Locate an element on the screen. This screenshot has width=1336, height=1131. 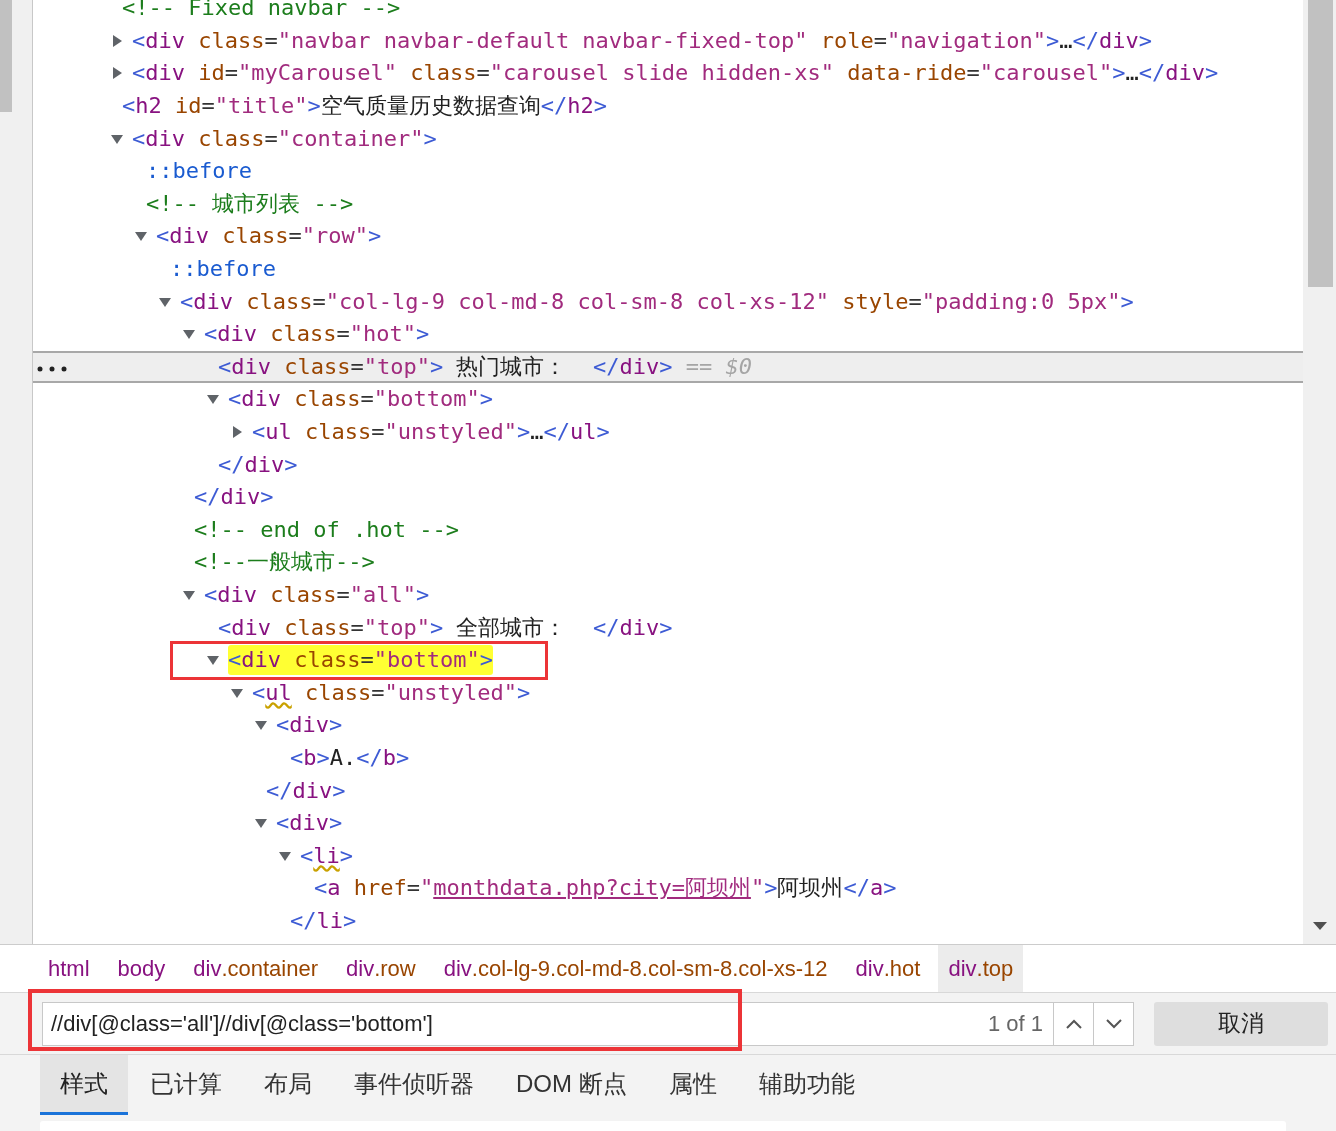
dom-node-line: <div class="top"> 全部城市： </div> is located at coordinates (445, 627).